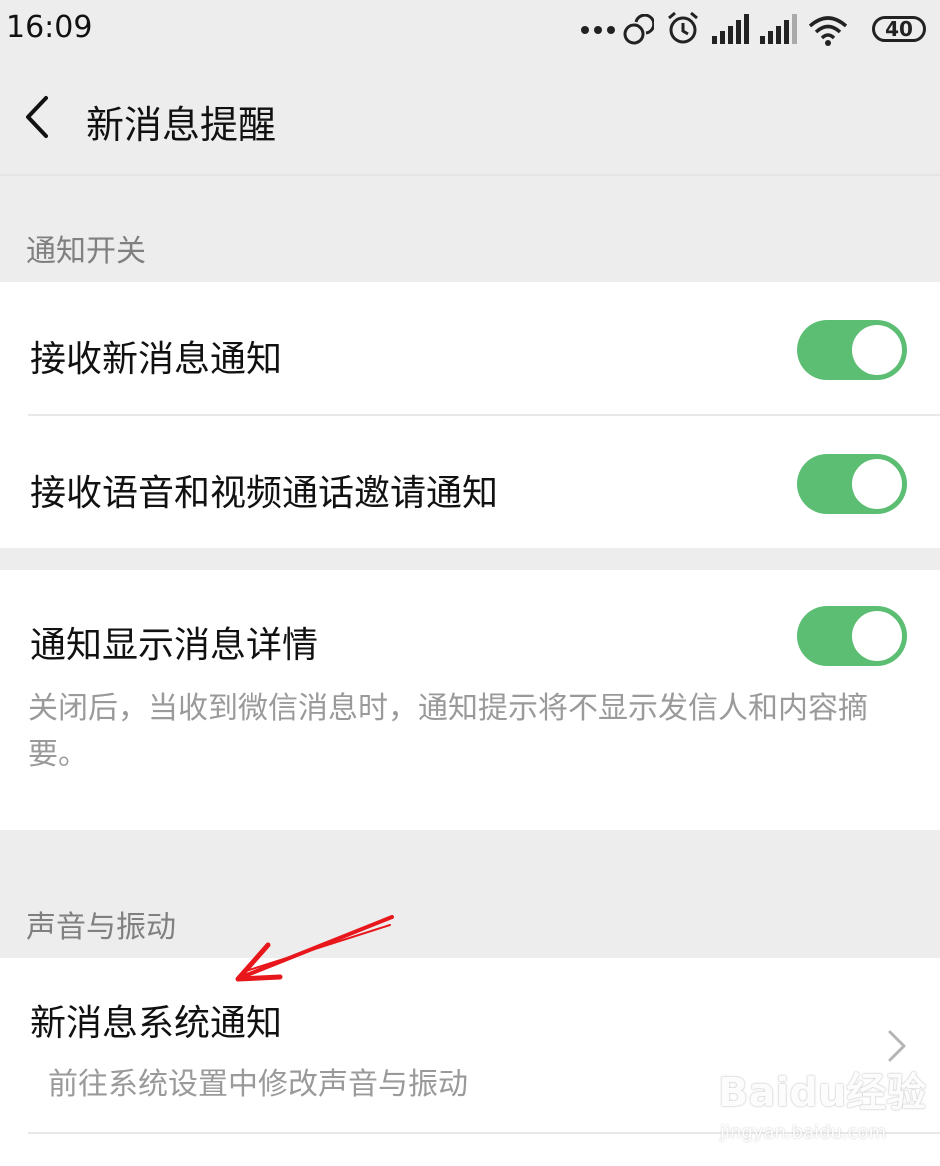 The image size is (940, 1166). What do you see at coordinates (470, 31) in the screenshot?
I see `status-bar: 16:09 40` at bounding box center [470, 31].